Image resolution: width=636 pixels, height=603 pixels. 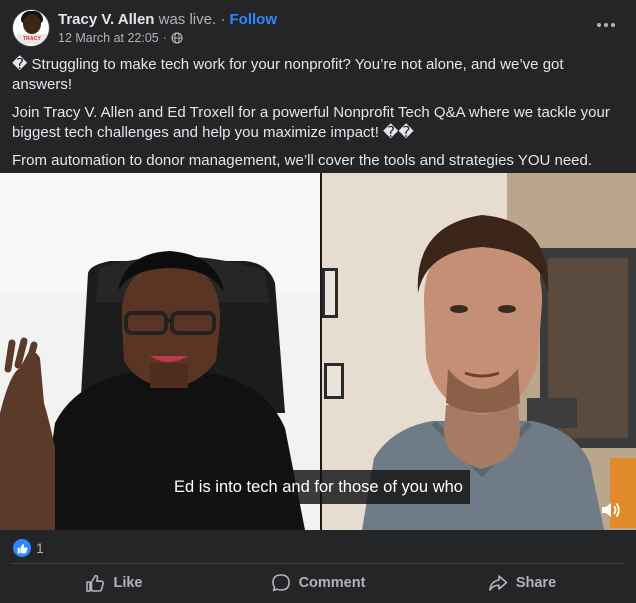 I want to click on share-button: Share, so click(x=522, y=583).